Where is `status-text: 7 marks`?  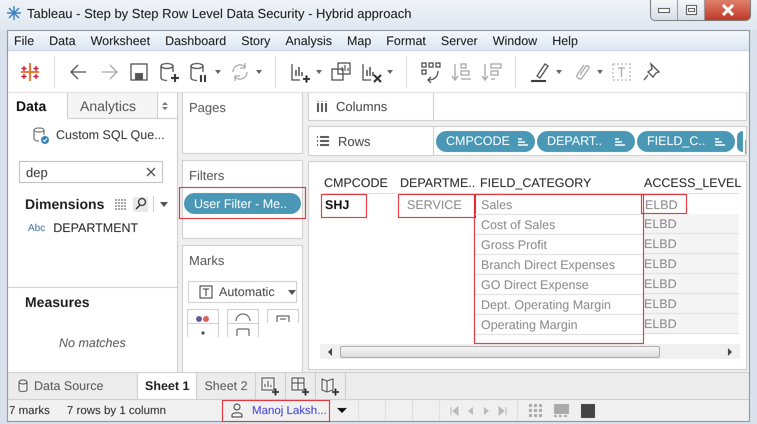
status-text: 7 marks is located at coordinates (29, 410).